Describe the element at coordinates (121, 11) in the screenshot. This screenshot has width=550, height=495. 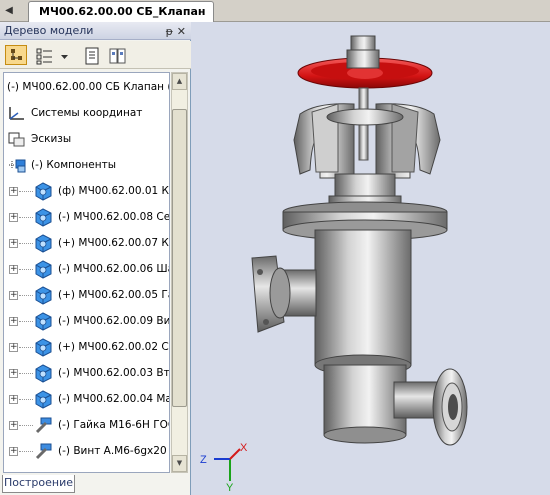
I see `document-tab: МЧ00.62.00.00 СБ_Клапан` at that location.